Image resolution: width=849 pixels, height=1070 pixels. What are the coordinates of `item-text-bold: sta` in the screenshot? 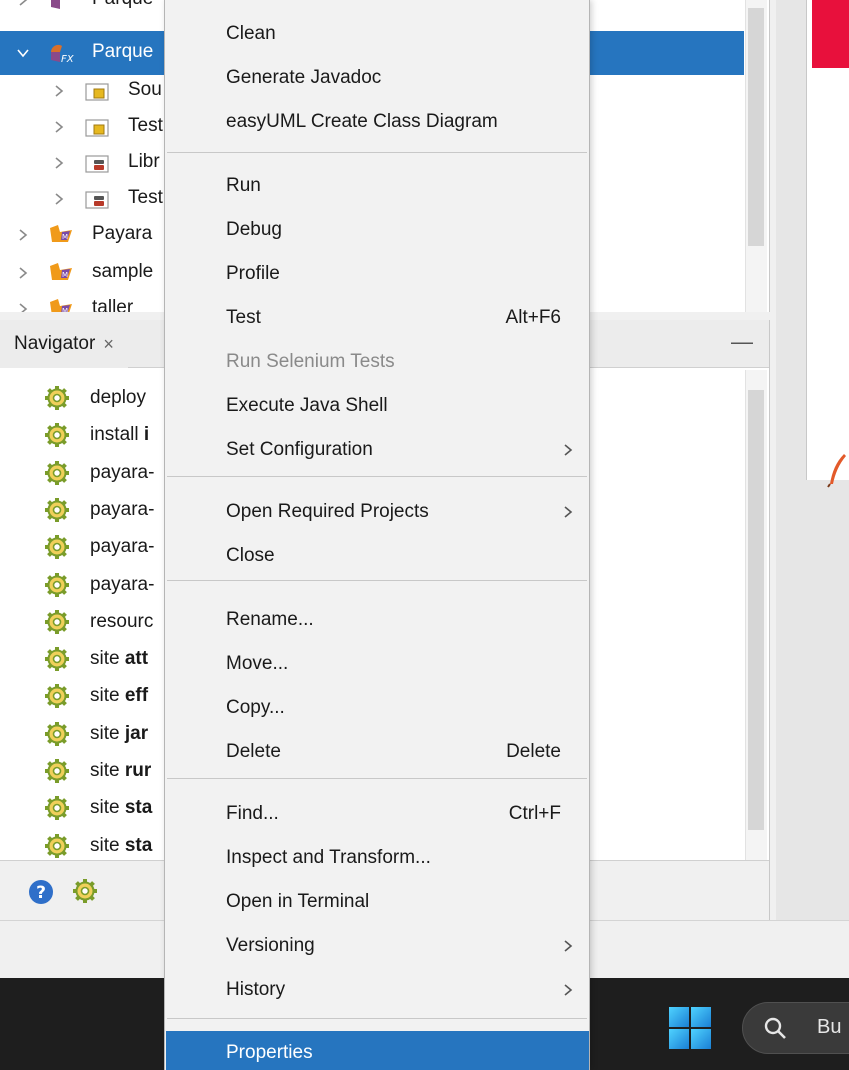 It's located at (138, 845).